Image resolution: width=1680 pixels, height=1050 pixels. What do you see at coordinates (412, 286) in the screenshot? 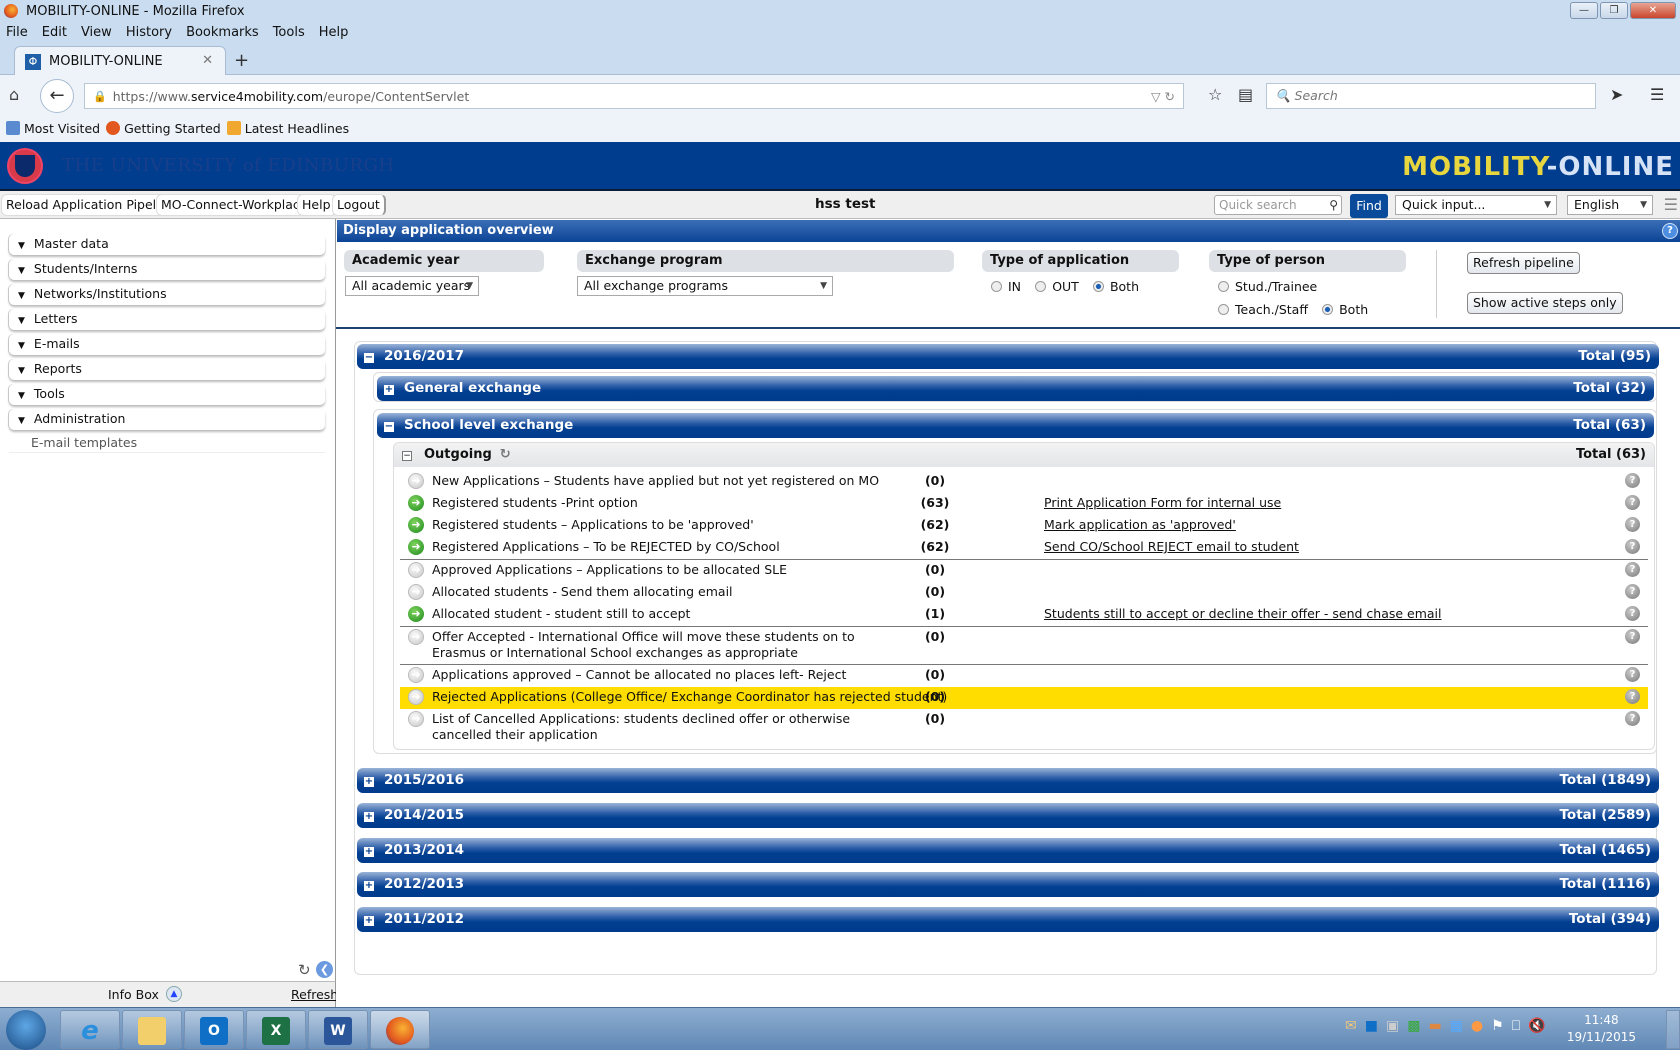
I see `academic-year-select: All academic years ▼` at bounding box center [412, 286].